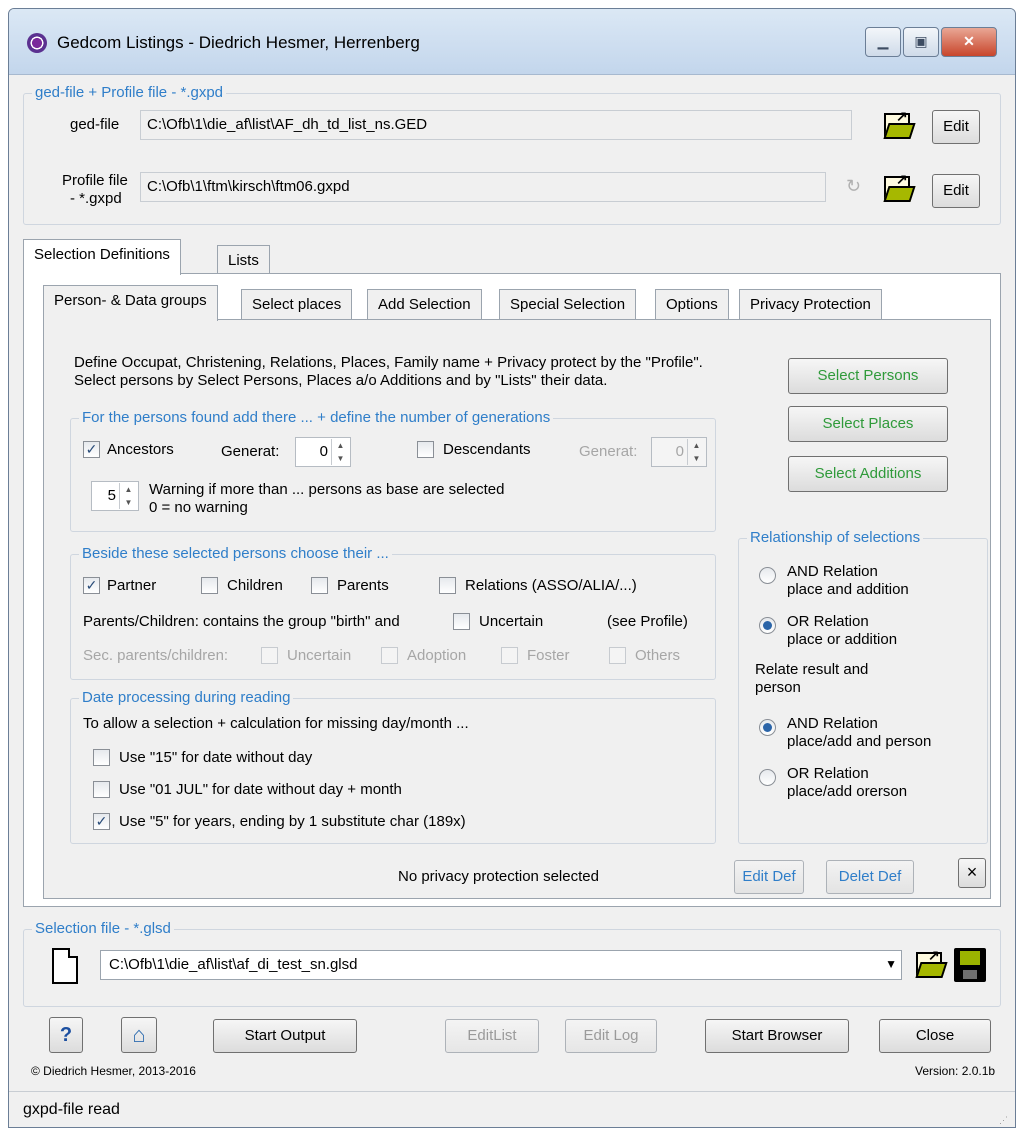 The height and width of the screenshot is (1135, 1025). I want to click on sec-parents-label: Sec. parents/children:, so click(156, 655).